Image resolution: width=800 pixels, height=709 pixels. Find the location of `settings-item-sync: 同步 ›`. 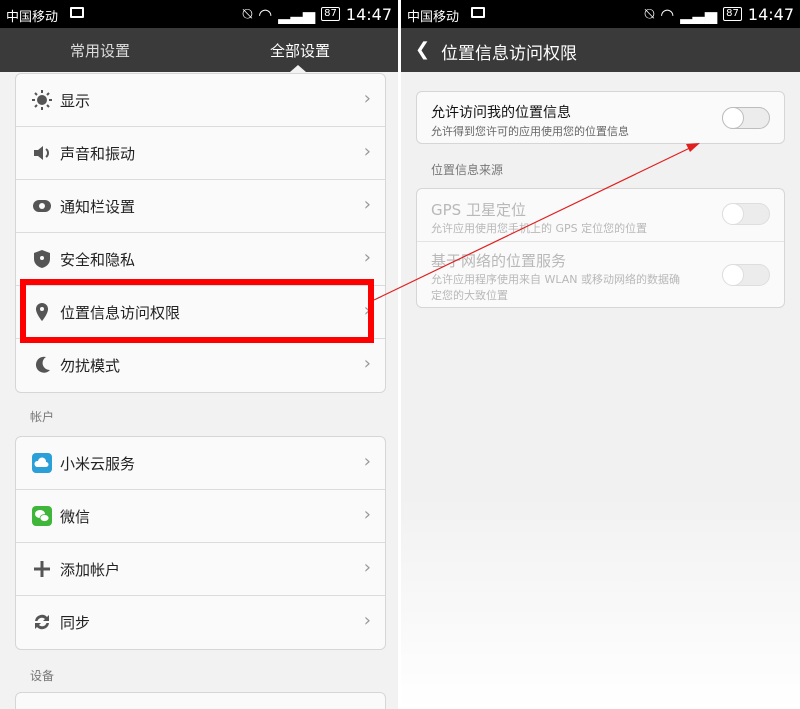

settings-item-sync: 同步 › is located at coordinates (200, 622).